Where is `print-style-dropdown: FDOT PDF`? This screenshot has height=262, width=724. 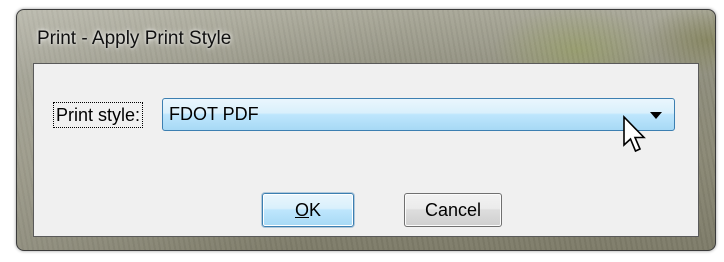
print-style-dropdown: FDOT PDF is located at coordinates (418, 114).